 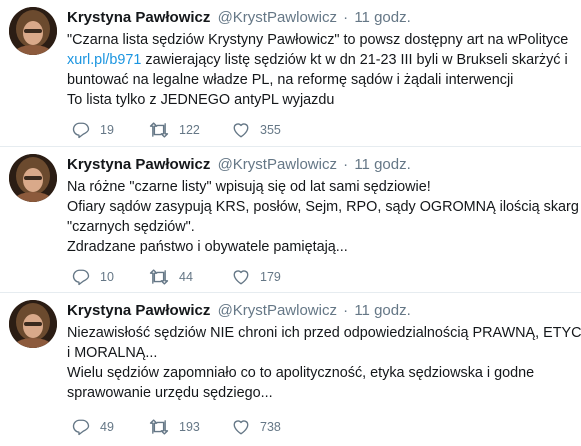 I want to click on like-button: 179, so click(x=256, y=277).